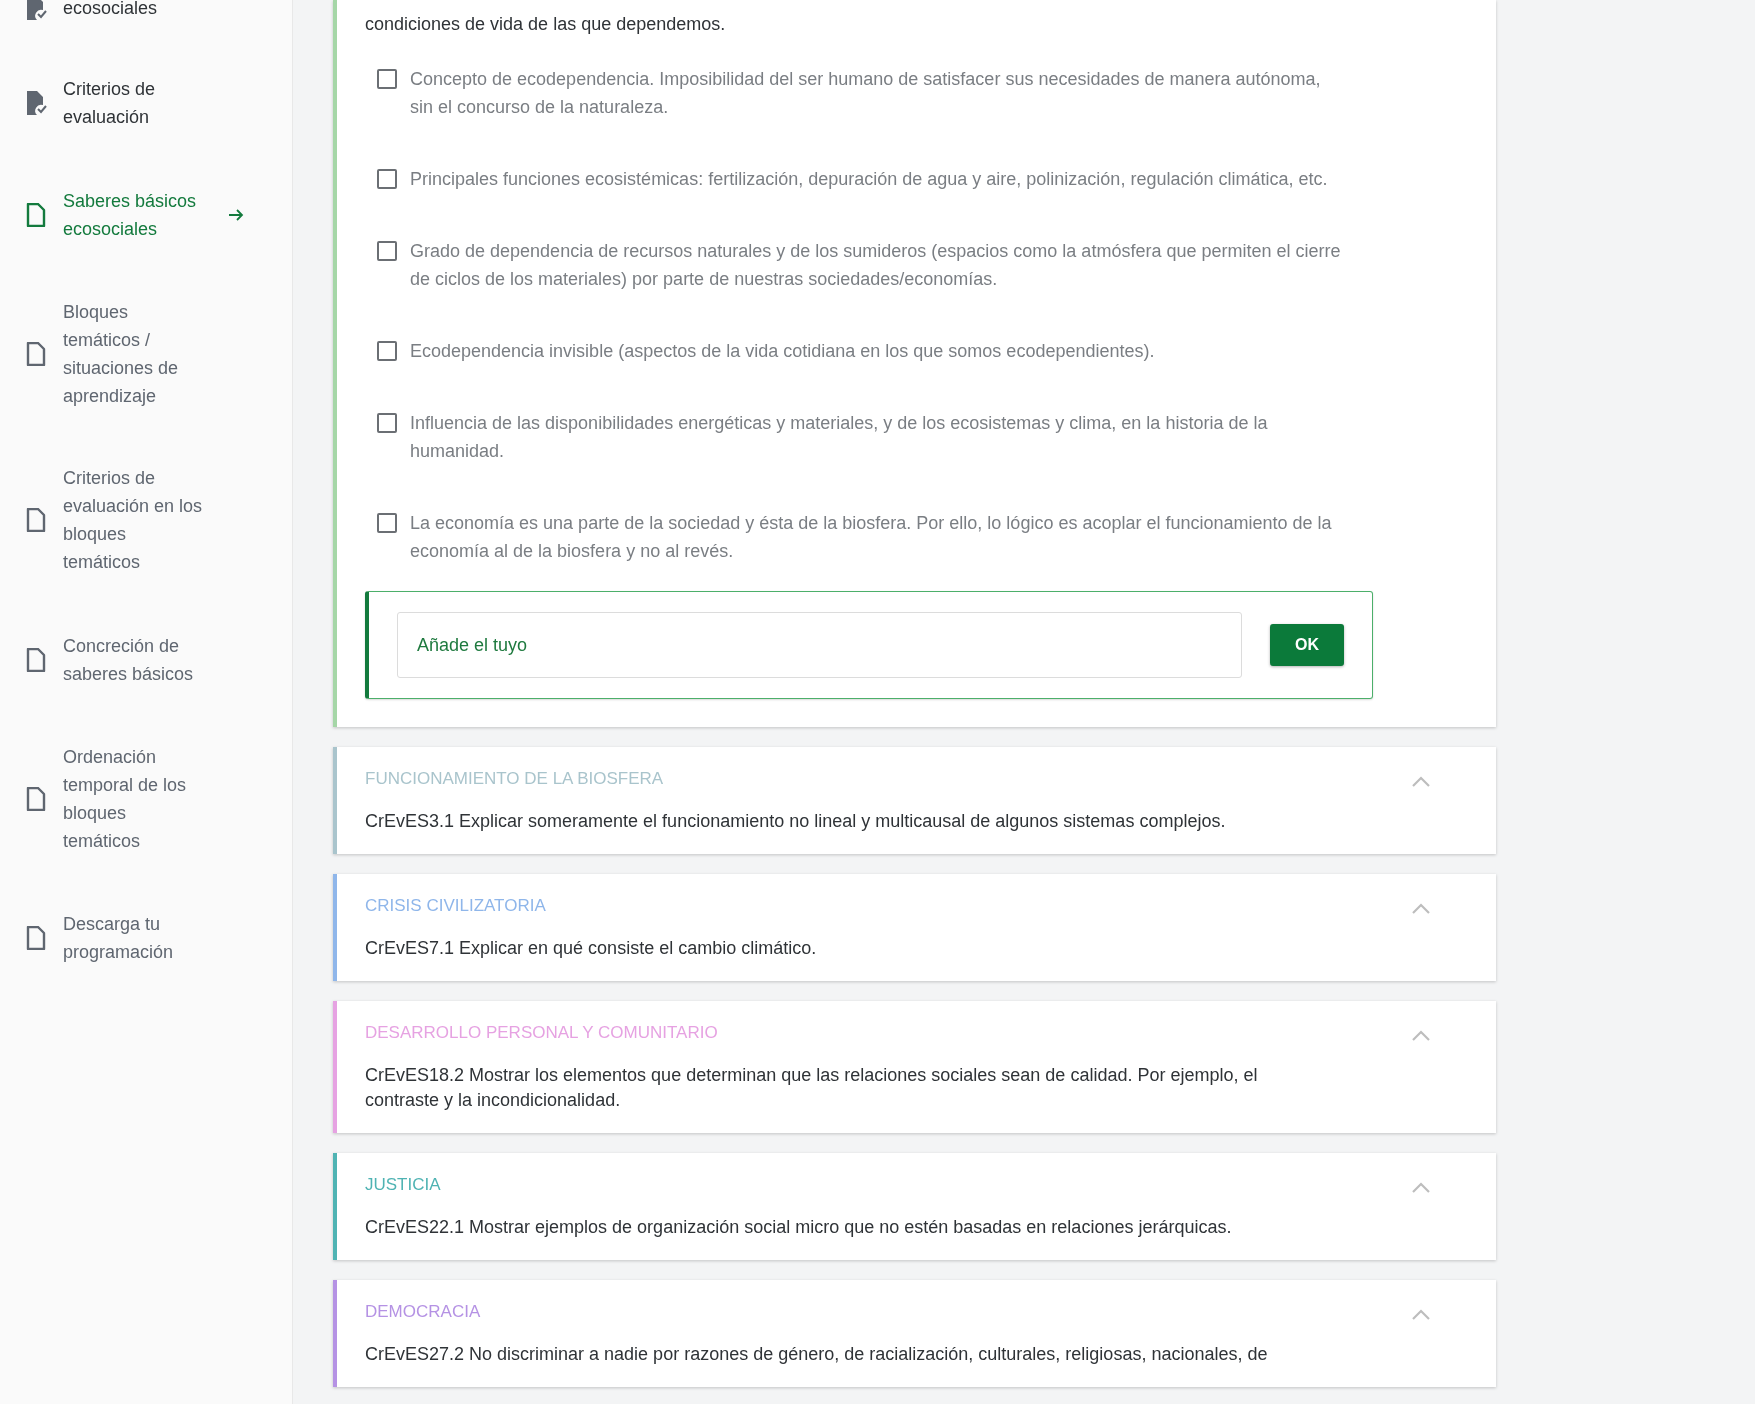 This screenshot has height=1404, width=1755. Describe the element at coordinates (133, 354) in the screenshot. I see `sidebar-link: Bloques temáticos / situaciones de aprendizaje` at that location.